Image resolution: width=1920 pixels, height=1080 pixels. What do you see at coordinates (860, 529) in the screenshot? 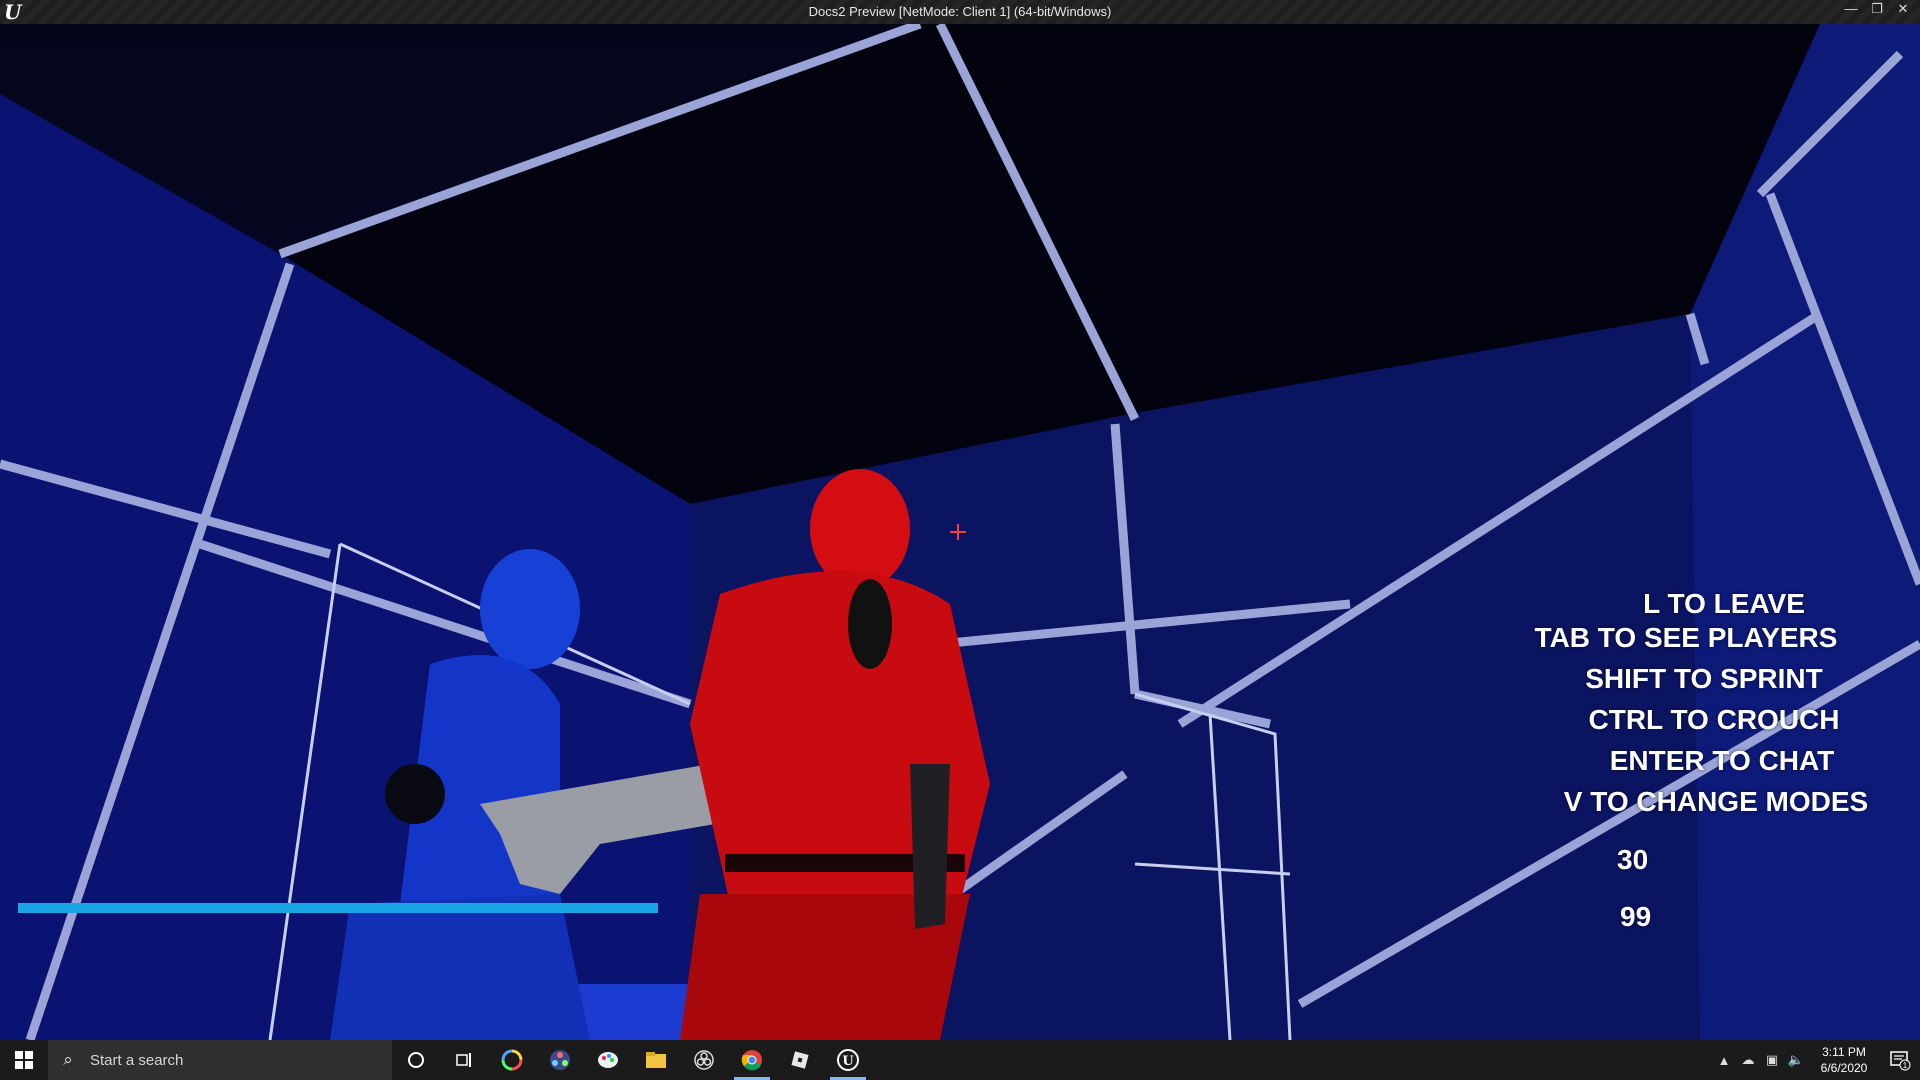
I see `red-head` at bounding box center [860, 529].